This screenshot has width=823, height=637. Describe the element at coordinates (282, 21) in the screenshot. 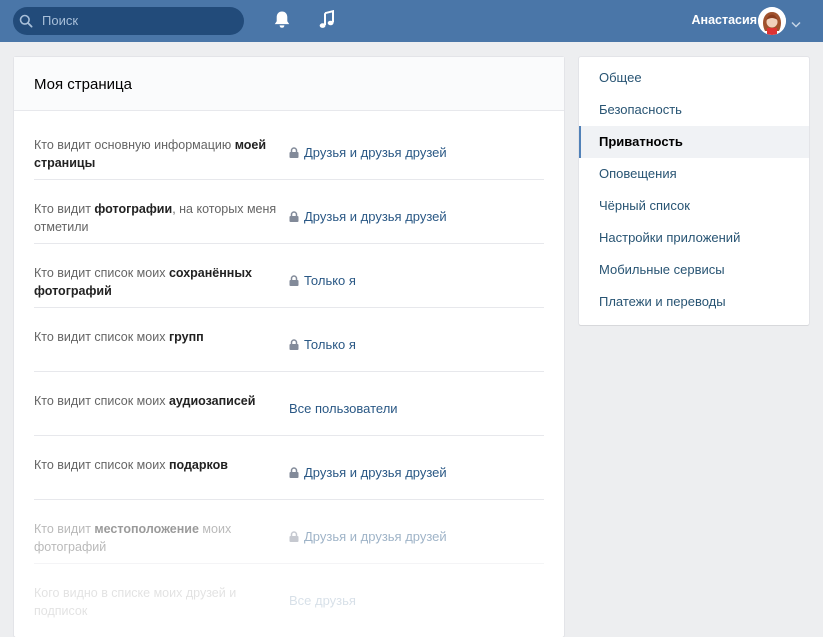

I see `bell-icon` at that location.